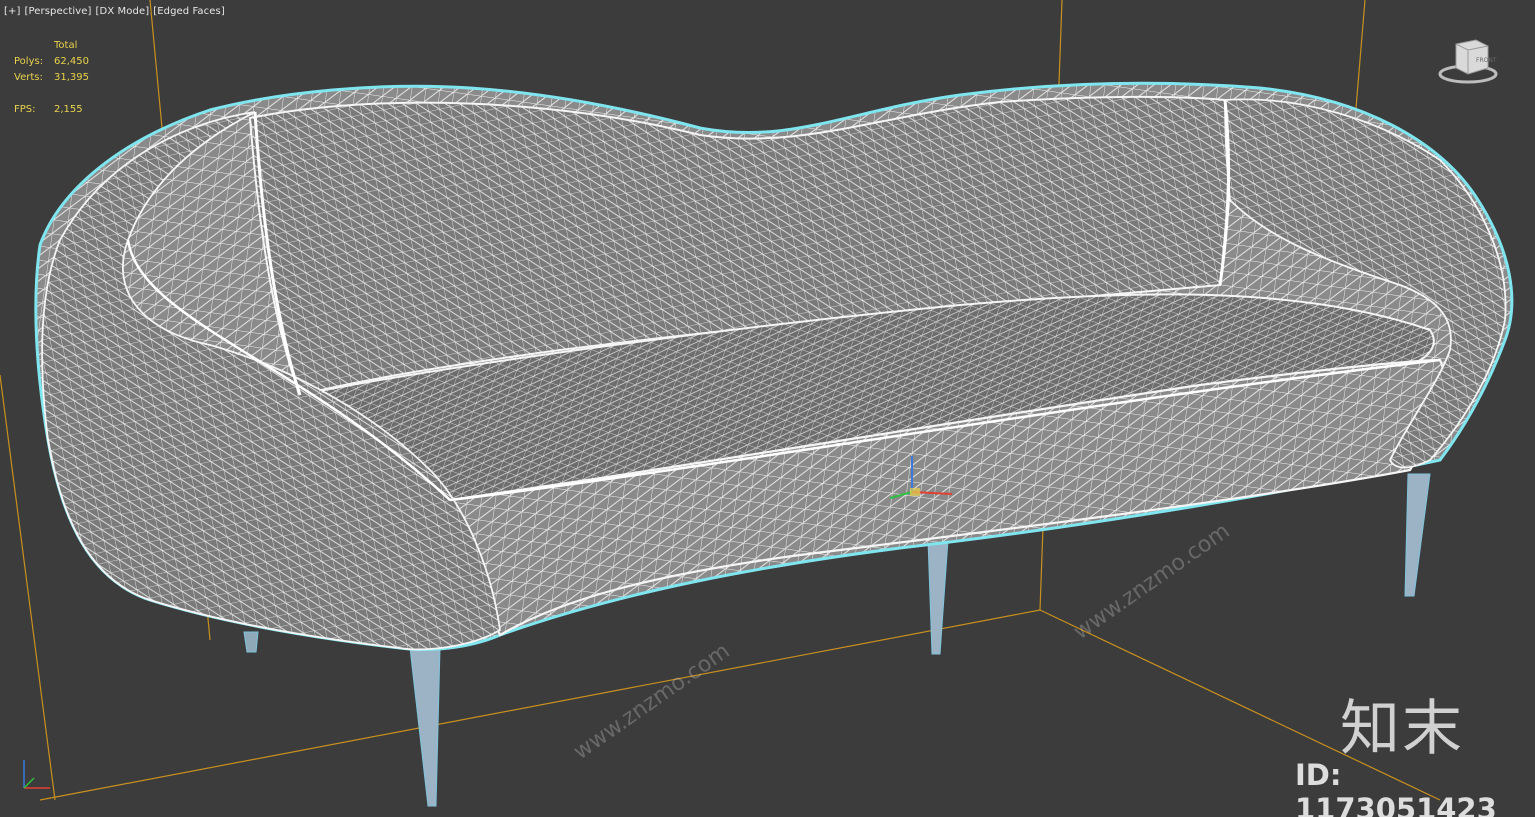  I want to click on polys-value: 62,450, so click(71, 61).